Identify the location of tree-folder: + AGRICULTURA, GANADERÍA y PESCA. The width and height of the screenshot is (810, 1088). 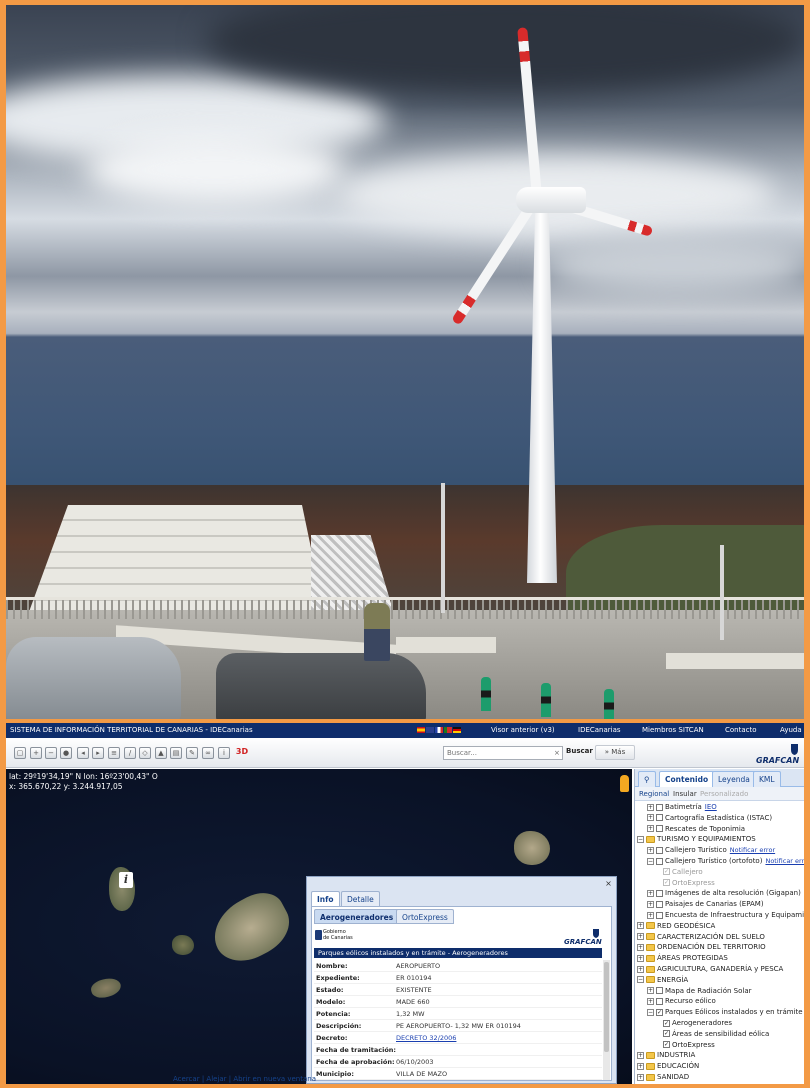
(710, 969).